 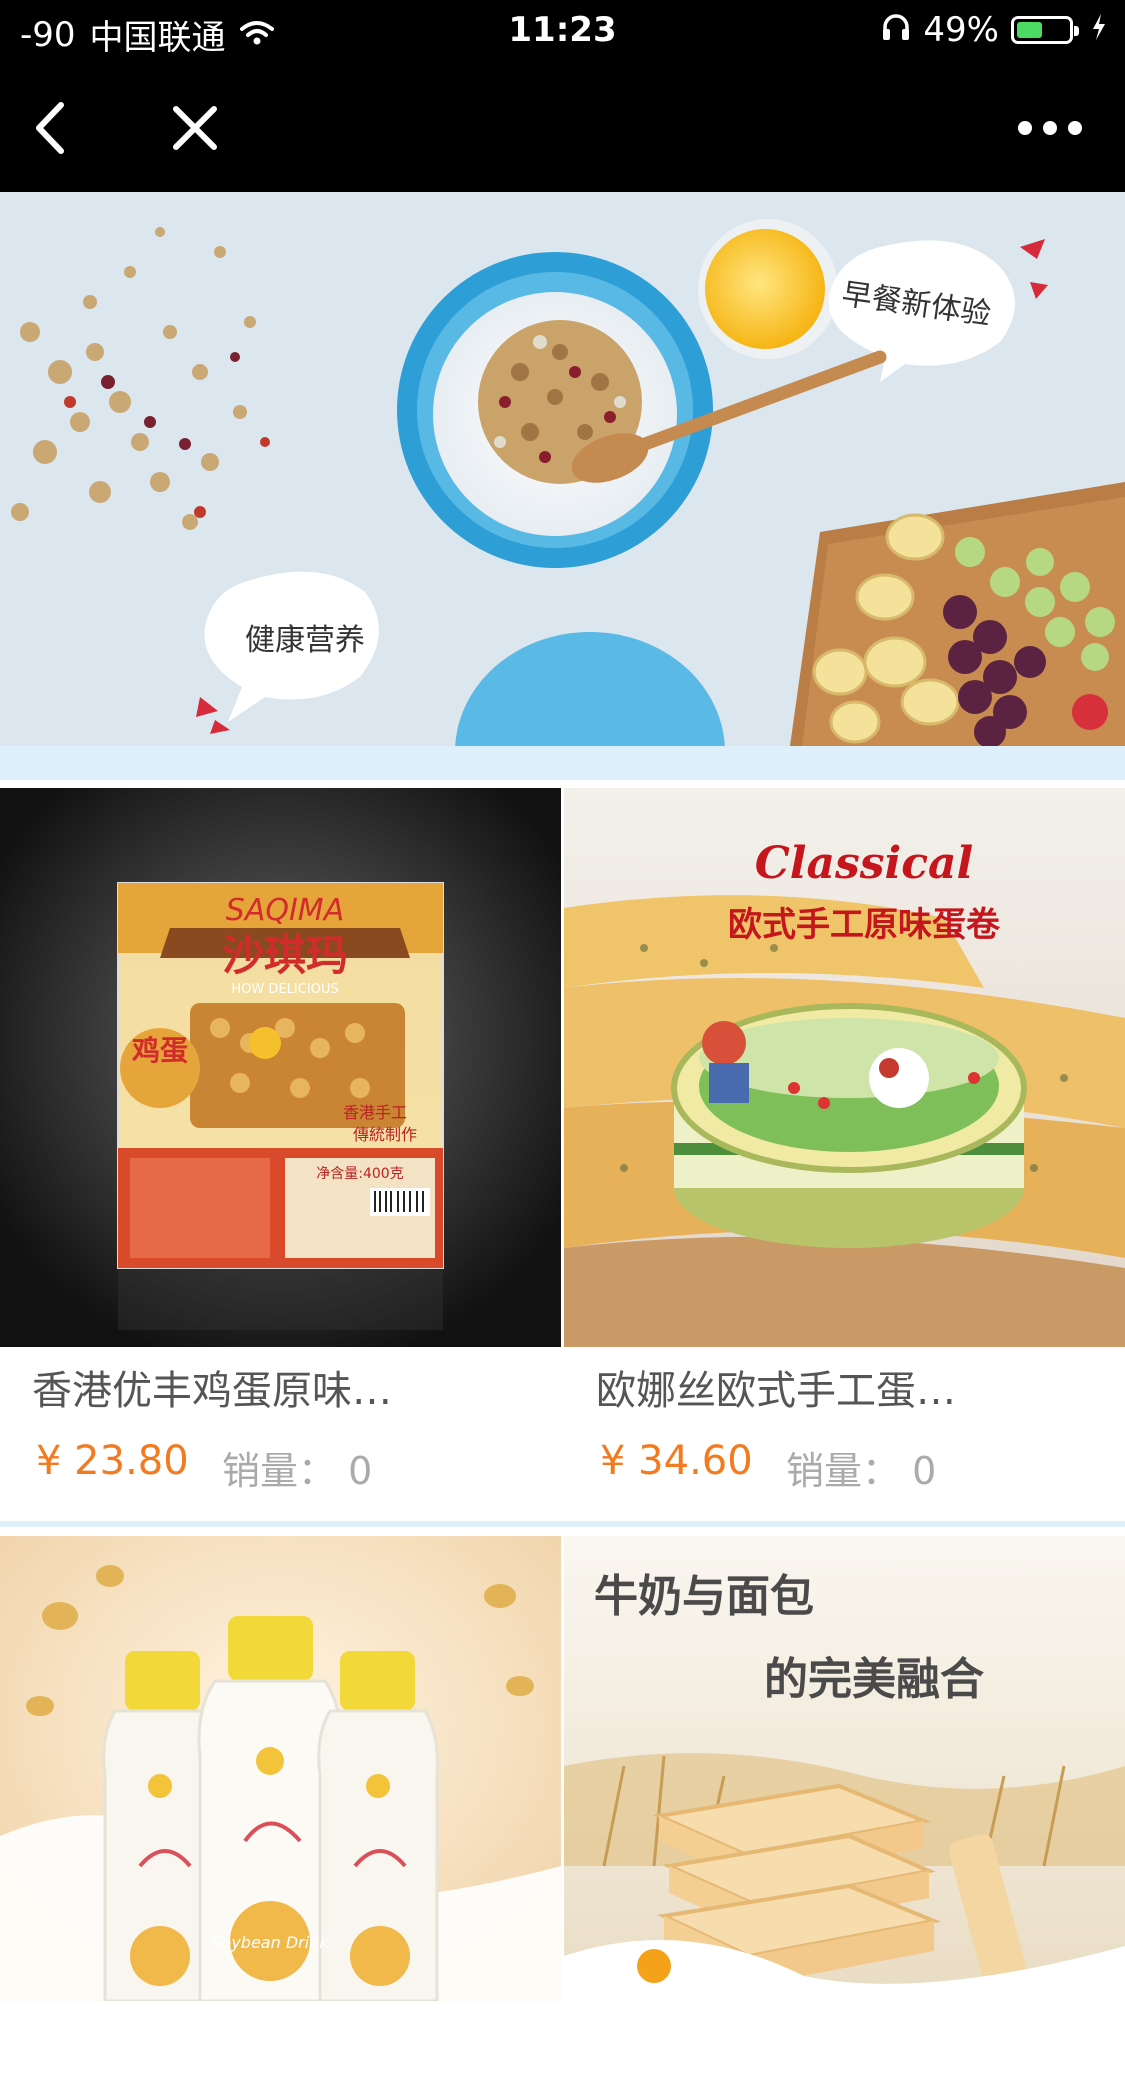 I want to click on product-card: 牛奶与面包 的完美融合, so click(x=844, y=1768).